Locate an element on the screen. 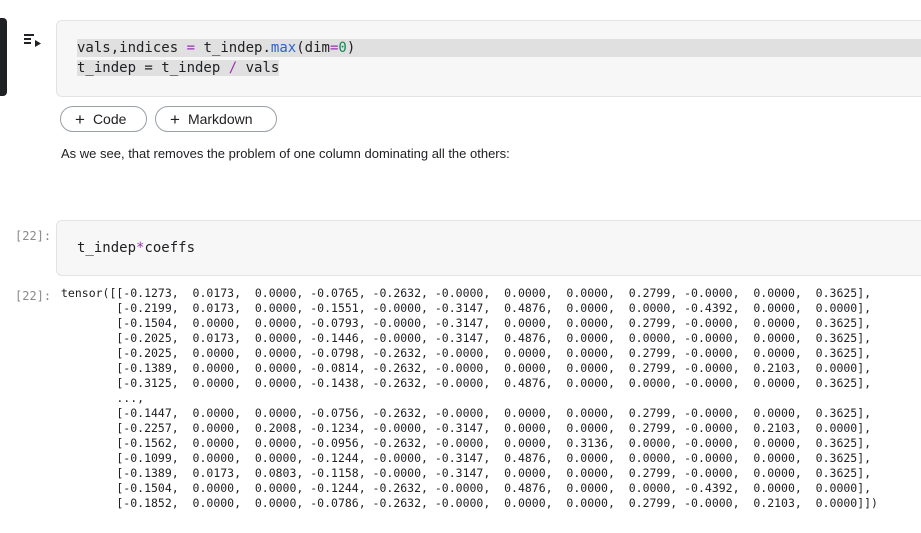 The image size is (921, 533). add-markdown-cell-button: + Markdown is located at coordinates (216, 119).